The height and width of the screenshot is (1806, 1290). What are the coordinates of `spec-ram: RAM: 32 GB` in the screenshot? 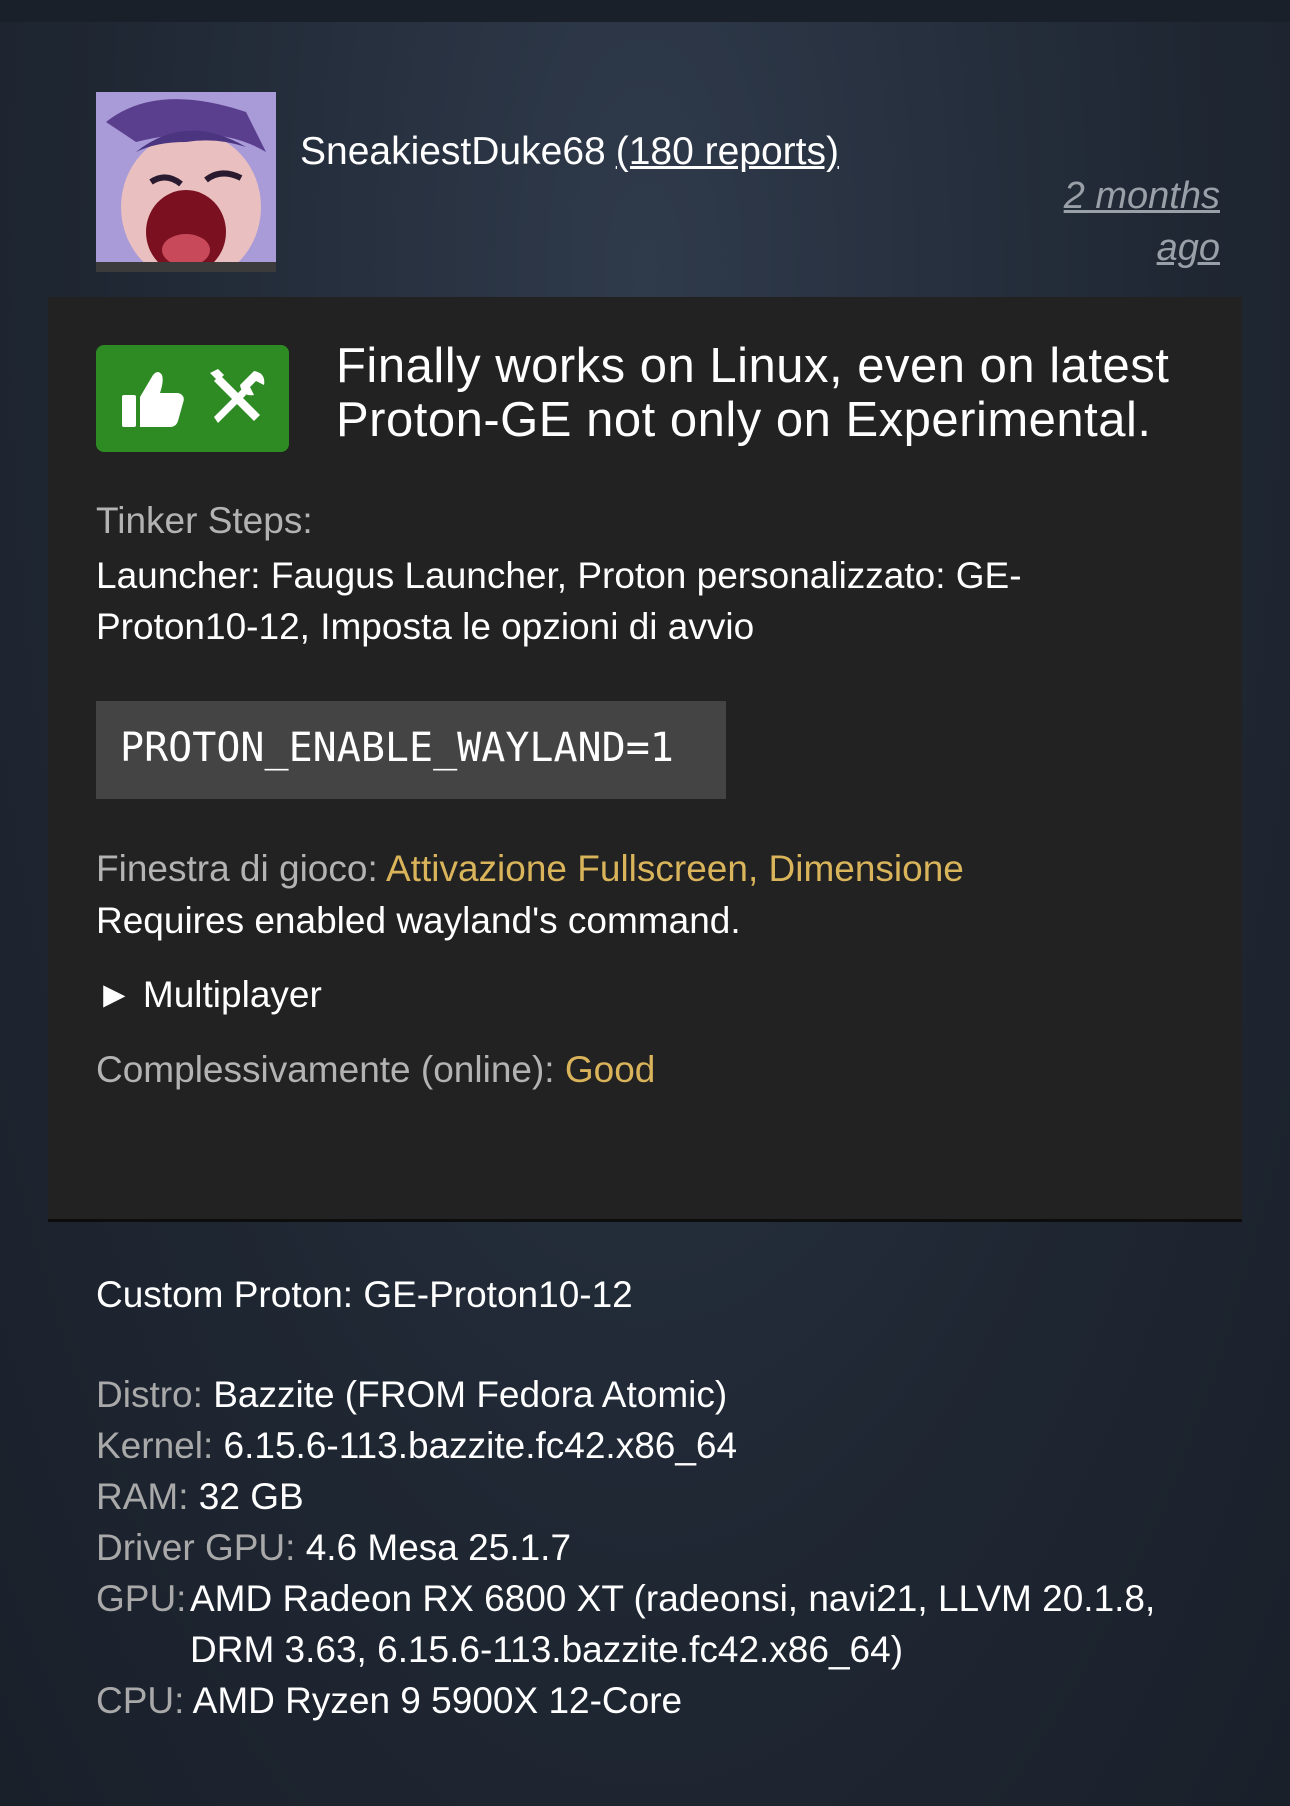 It's located at (200, 1496).